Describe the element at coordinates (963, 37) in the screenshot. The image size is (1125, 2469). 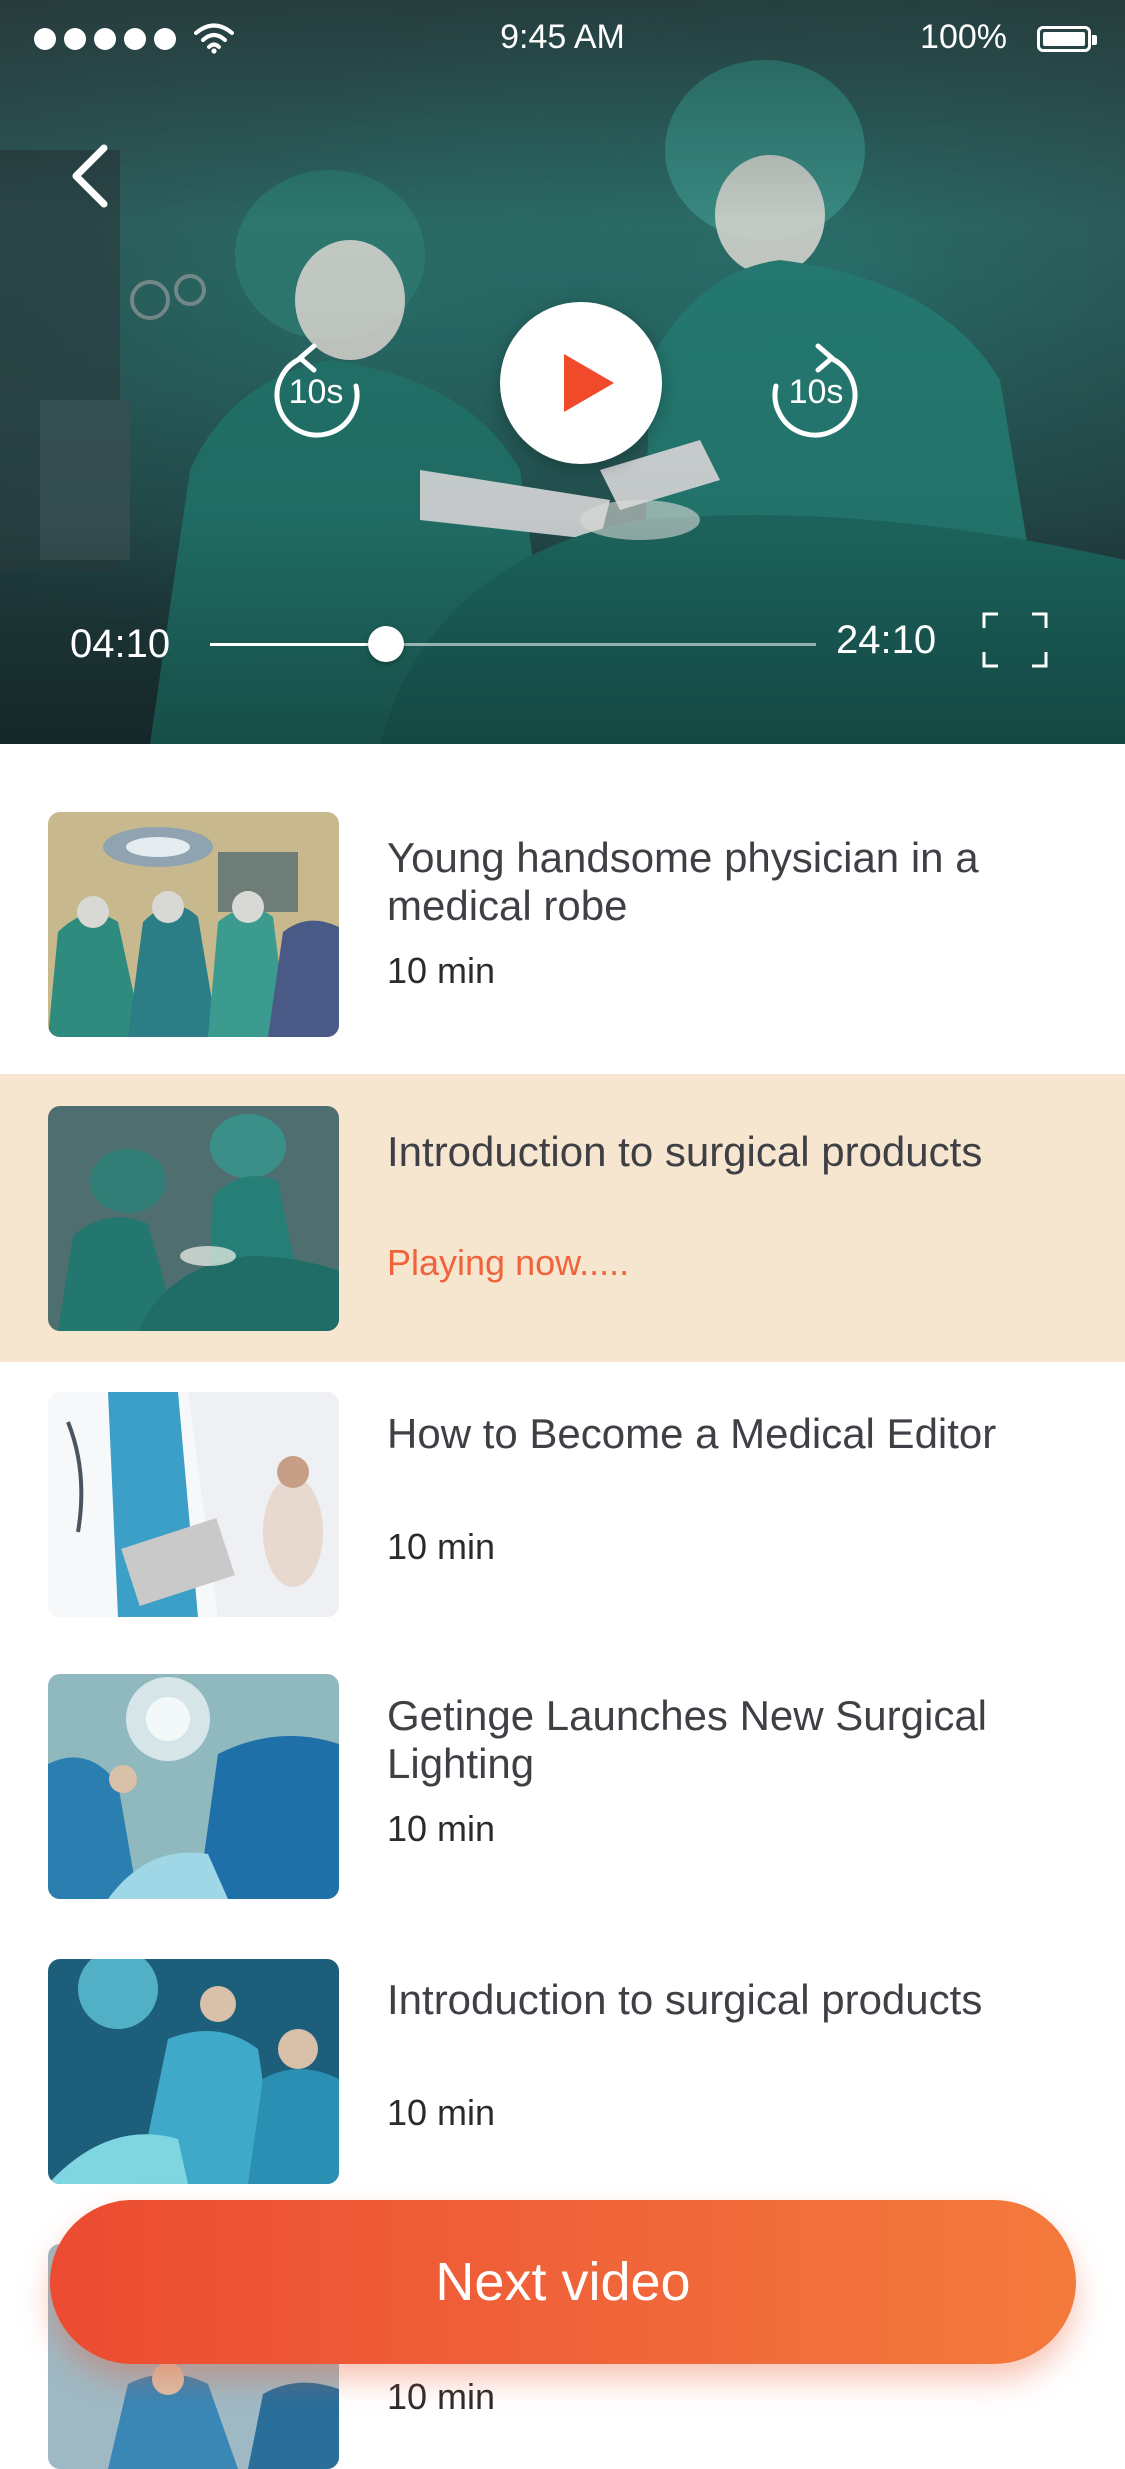
I see `battery-percentage: 100%` at that location.